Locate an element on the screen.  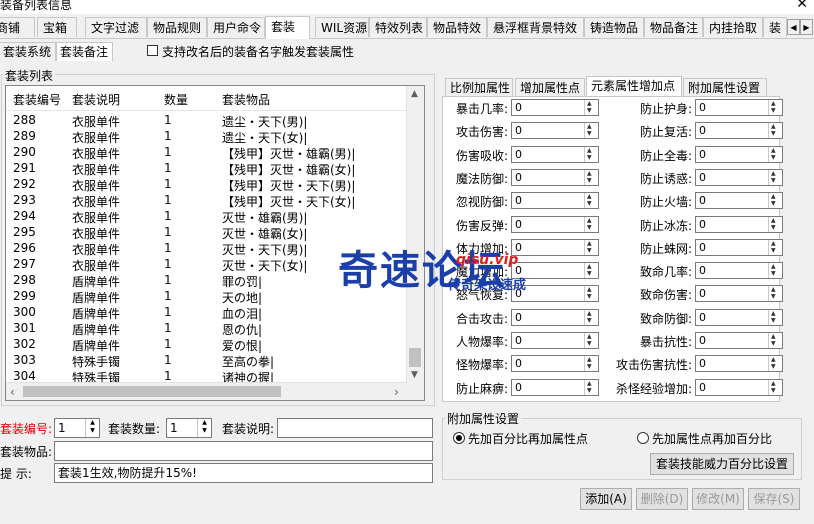
rename-trigger-checkbox is located at coordinates (152, 50).